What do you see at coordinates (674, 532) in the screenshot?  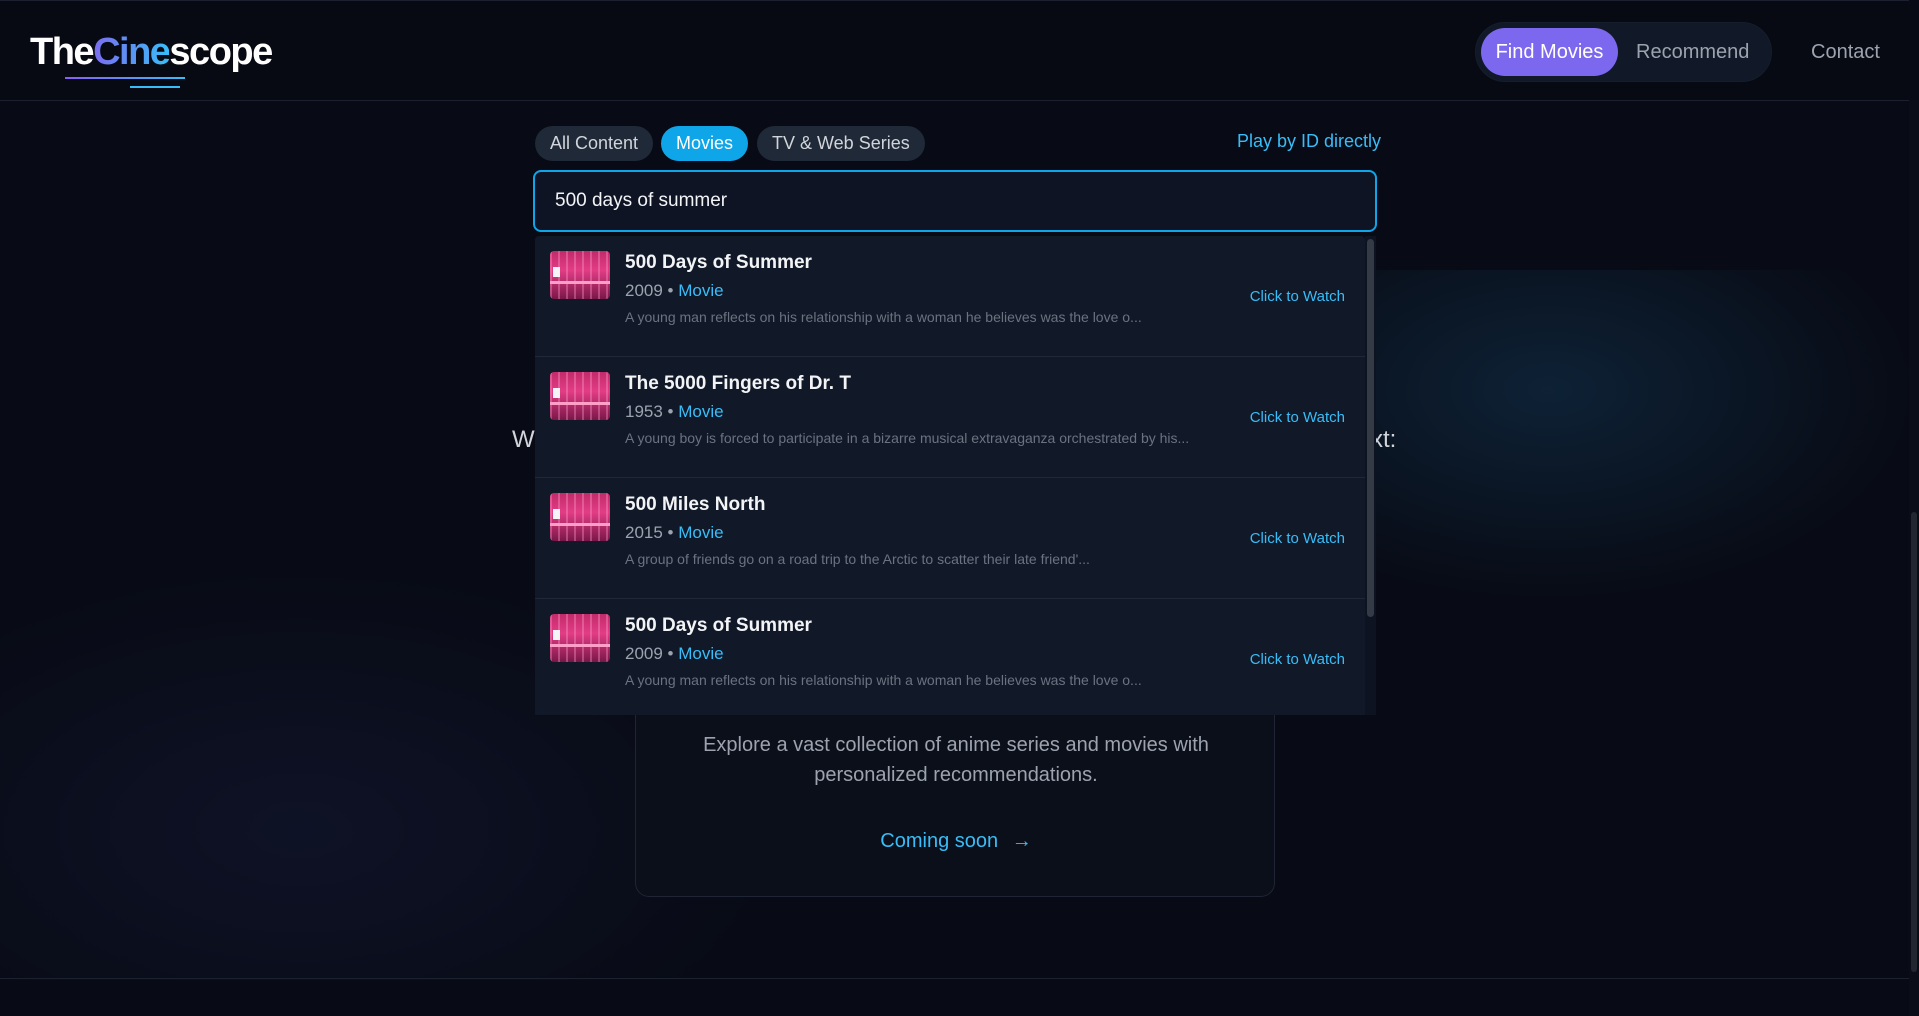 I see `result-meta: 2015 • Movie` at bounding box center [674, 532].